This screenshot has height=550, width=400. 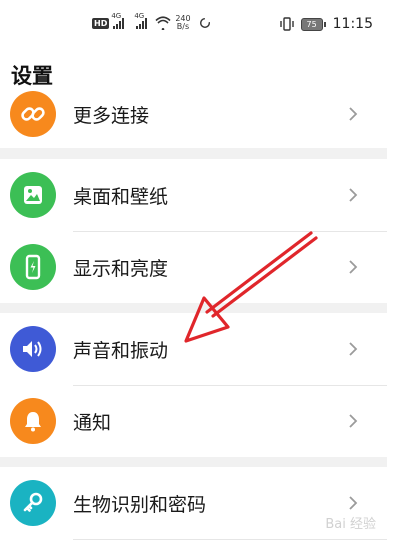 I want to click on status-bar: HD 4G 4G 240 B/s 75 11:15, so click(x=200, y=23).